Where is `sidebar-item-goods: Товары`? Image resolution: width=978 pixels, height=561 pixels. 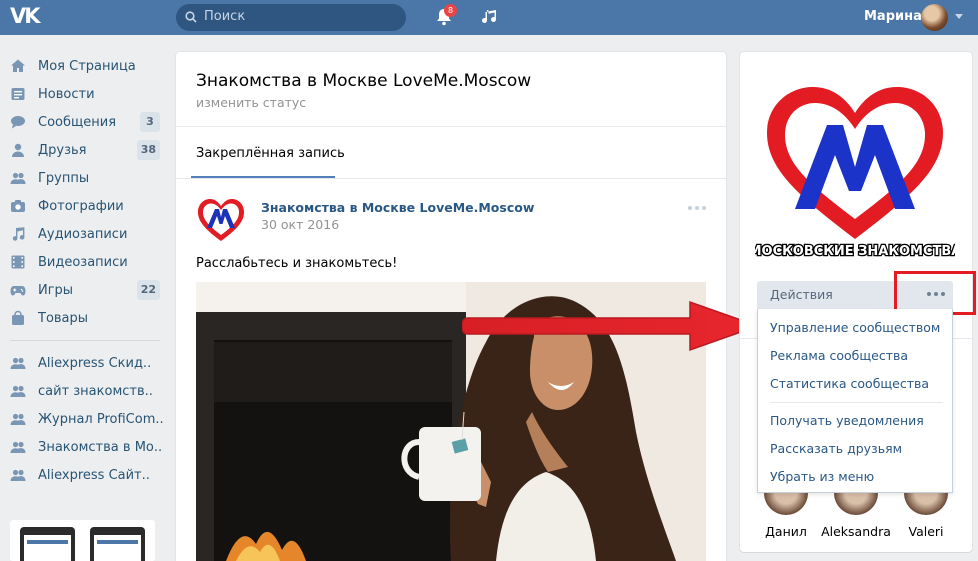 sidebar-item-goods: Товары is located at coordinates (82, 318).